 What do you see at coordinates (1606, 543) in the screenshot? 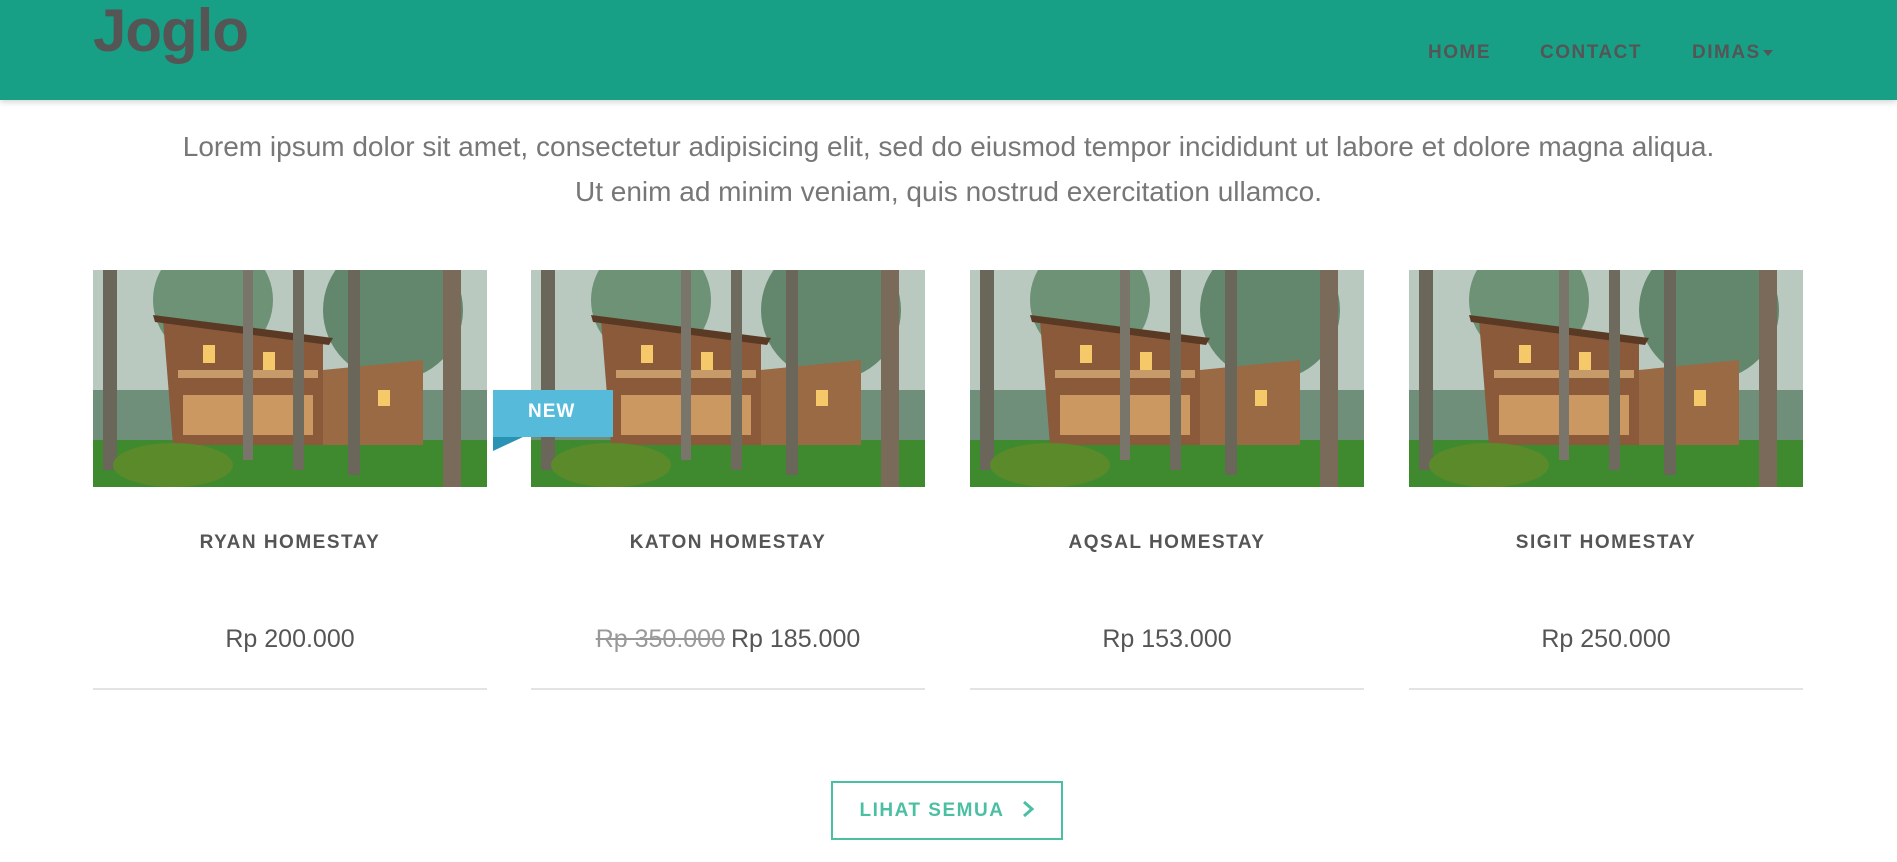
I see `card-title: SIGIT HOMESTAY` at bounding box center [1606, 543].